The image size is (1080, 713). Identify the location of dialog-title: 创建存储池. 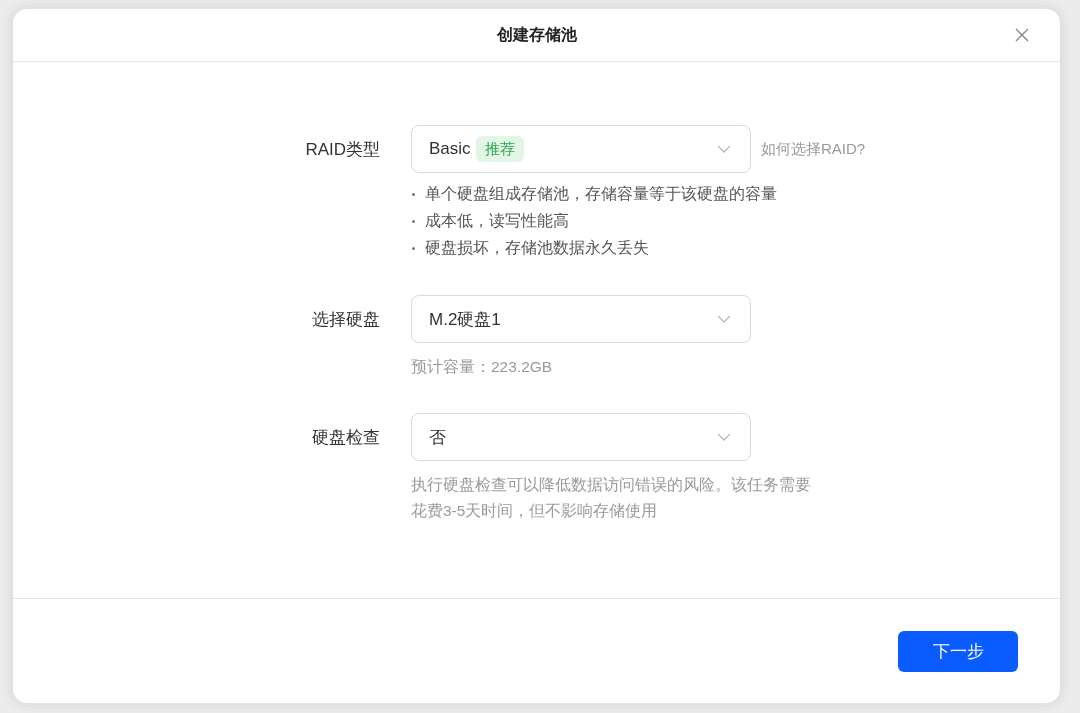
(536, 34).